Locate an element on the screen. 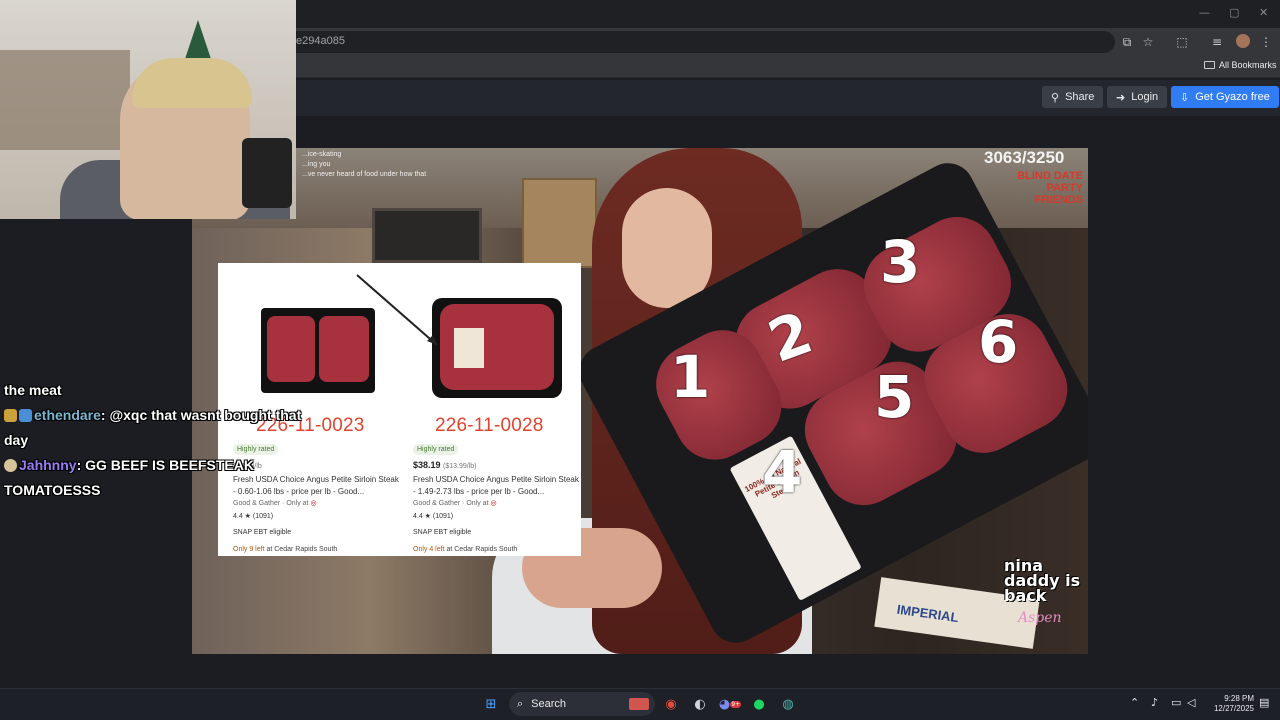  chrome-icon: ◉ is located at coordinates (671, 704).